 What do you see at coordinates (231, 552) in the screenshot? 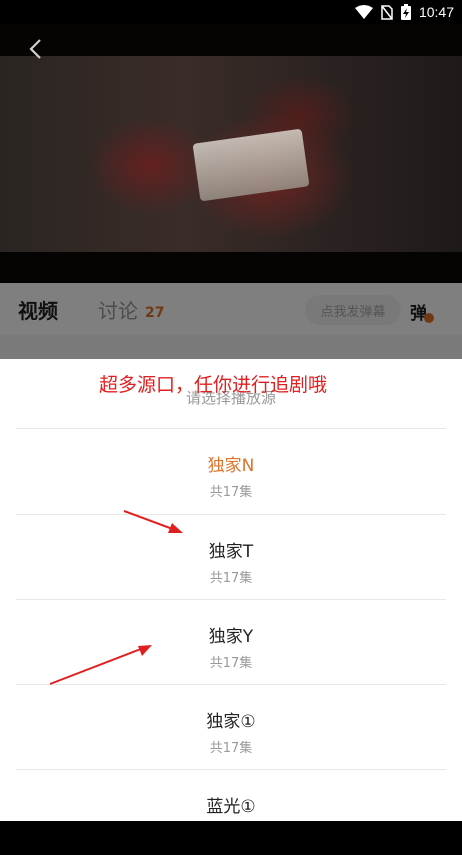
I see `source-name: 独家T` at bounding box center [231, 552].